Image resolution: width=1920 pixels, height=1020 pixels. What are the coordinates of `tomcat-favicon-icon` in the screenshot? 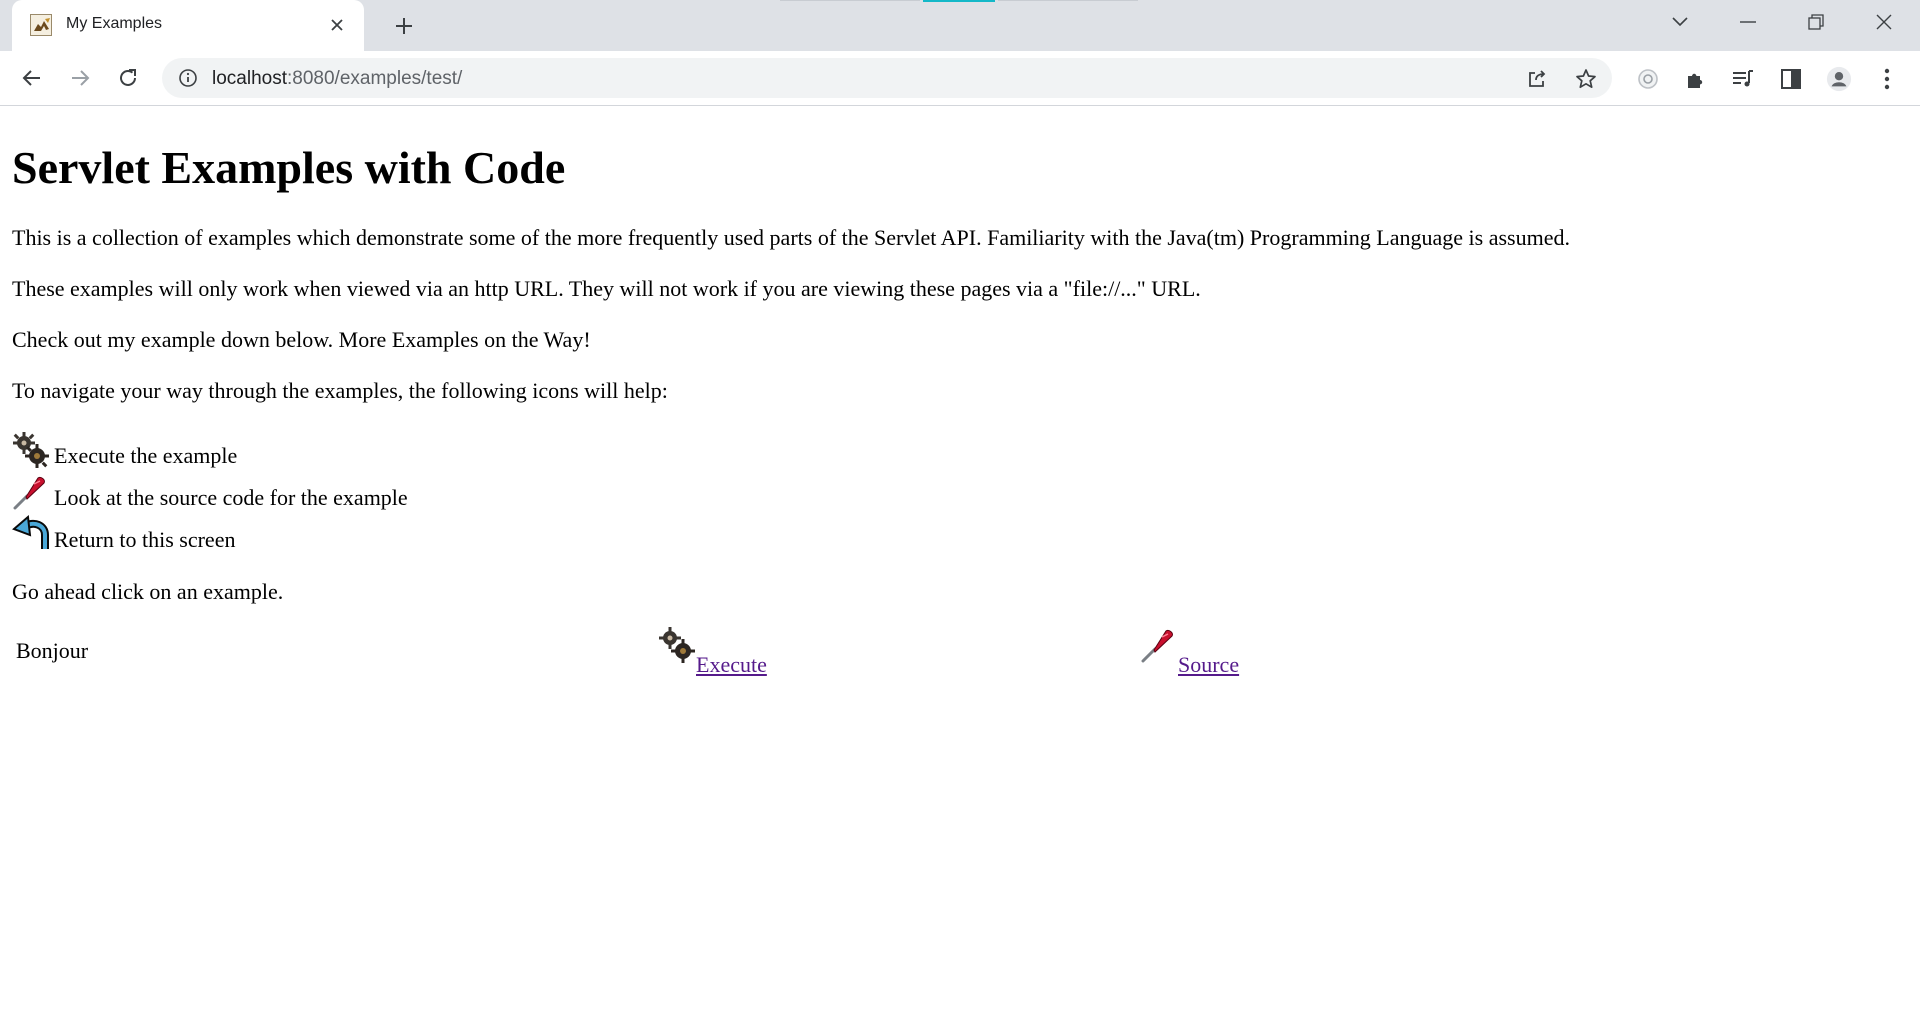 It's located at (41, 25).